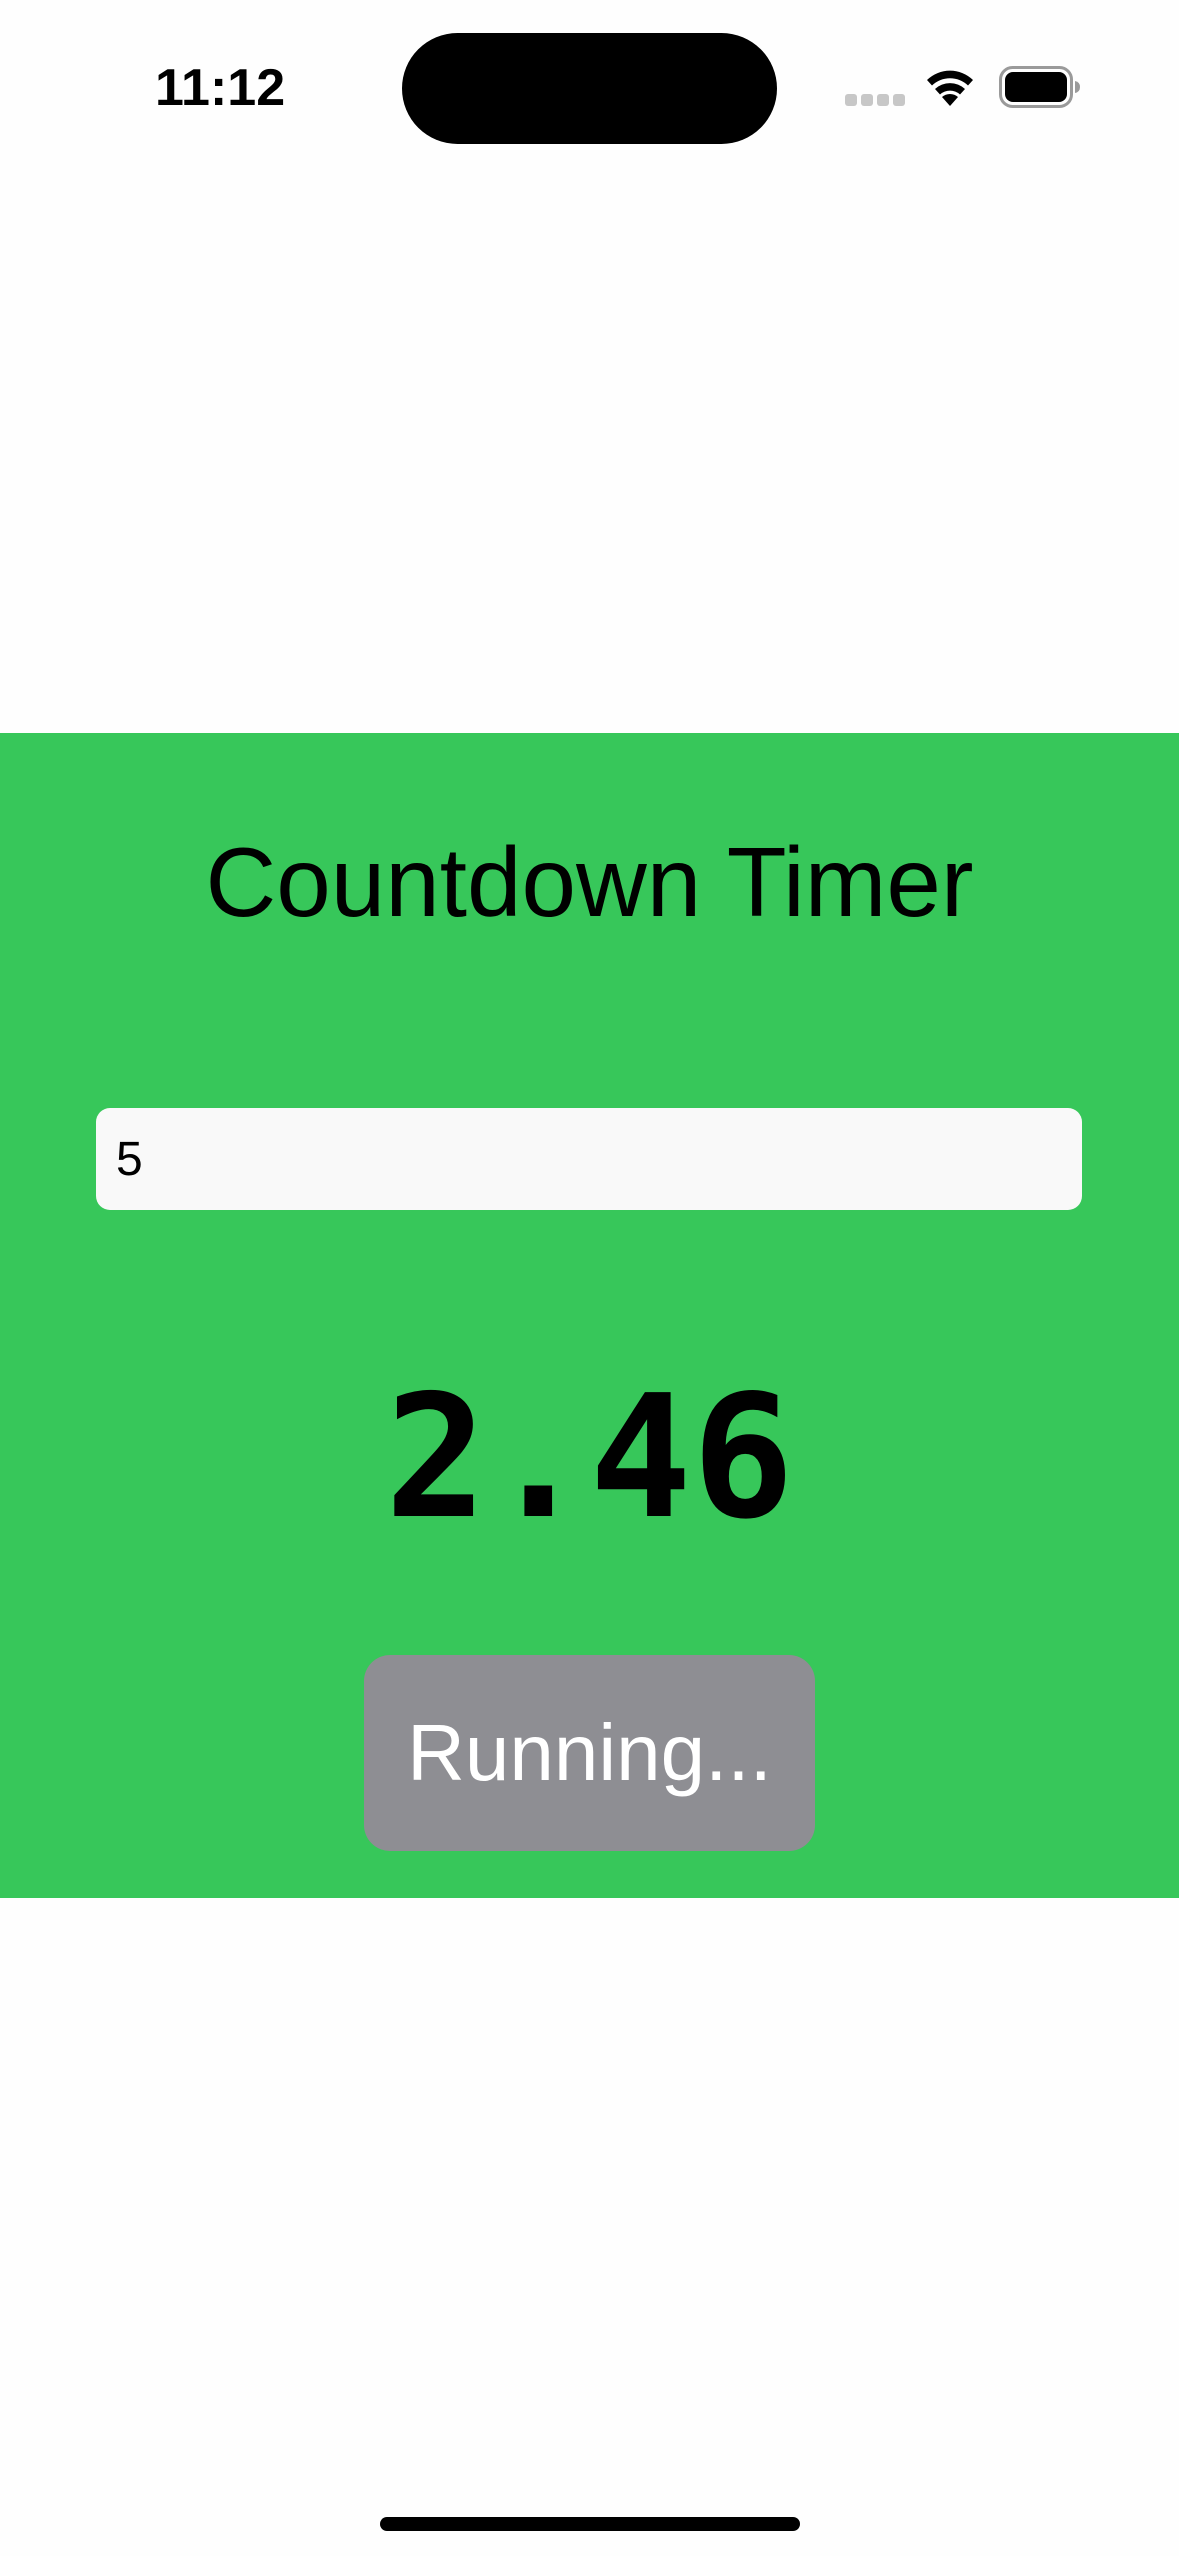 The width and height of the screenshot is (1179, 2556). What do you see at coordinates (589, 1159) in the screenshot?
I see `seconds-input` at bounding box center [589, 1159].